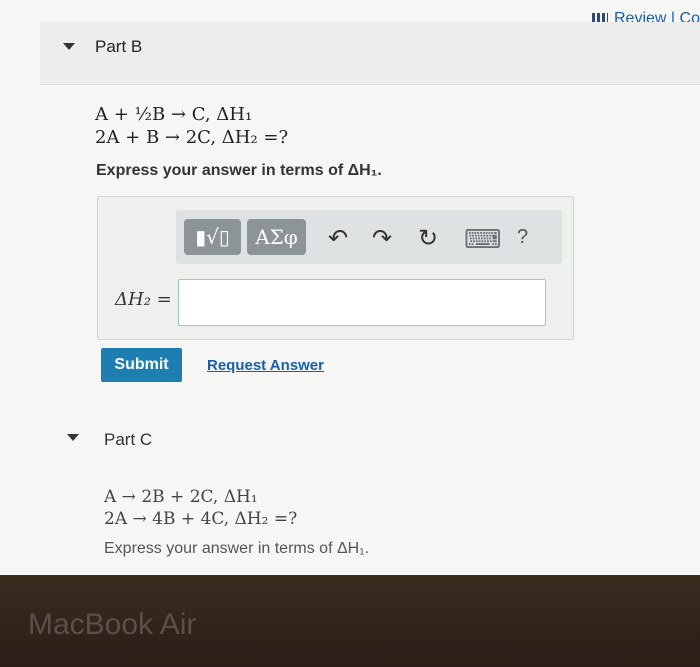 The image size is (700, 667). I want to click on submit-button: Submit, so click(141, 365).